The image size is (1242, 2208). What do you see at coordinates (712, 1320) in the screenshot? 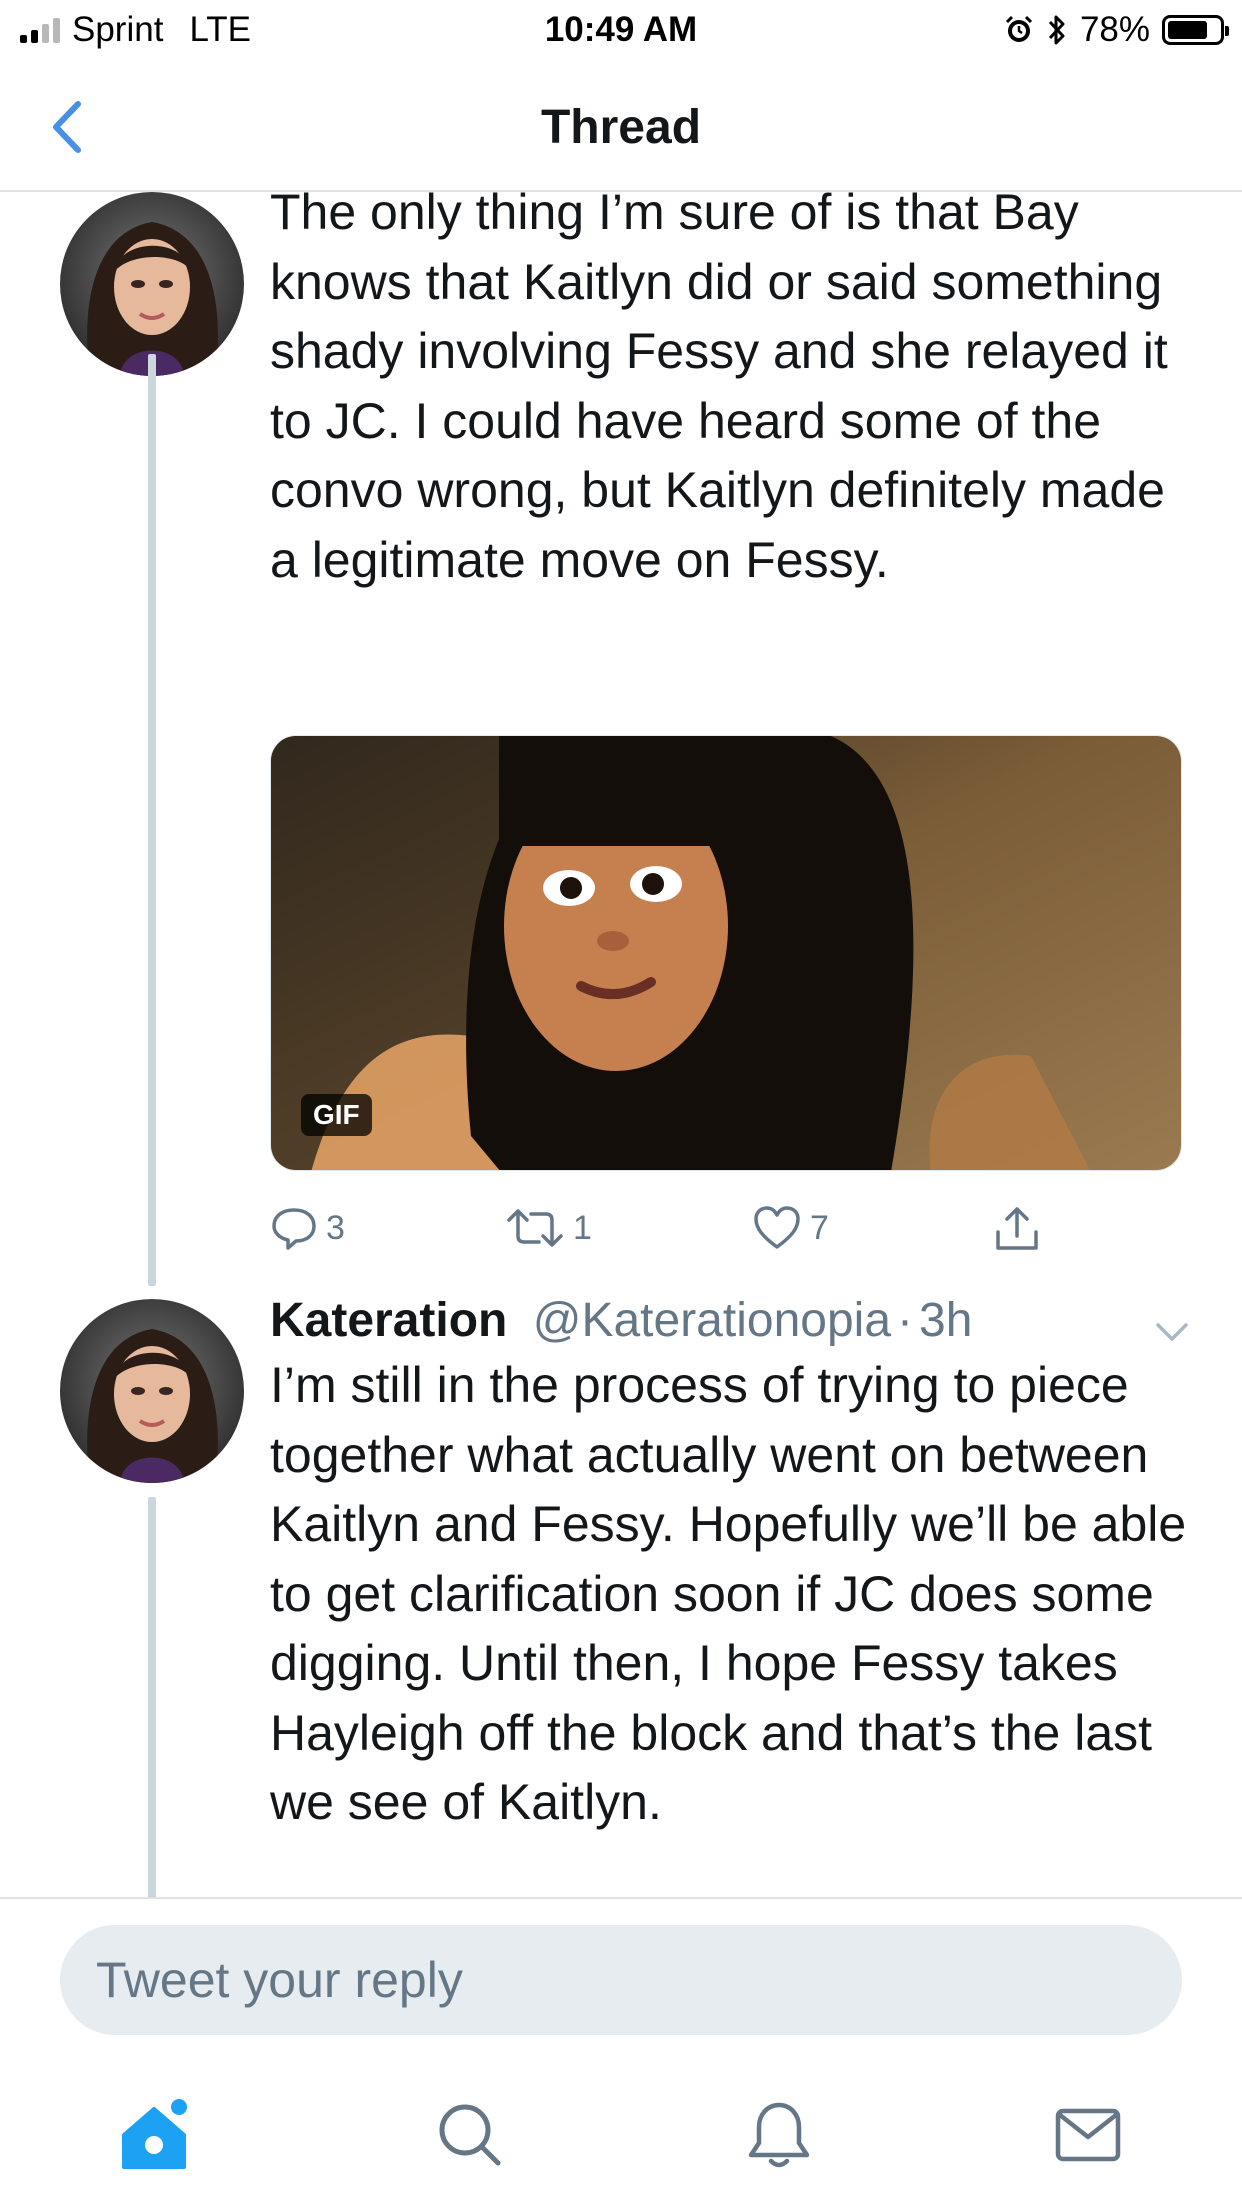
I see `user-handle: @Katerationopia` at bounding box center [712, 1320].